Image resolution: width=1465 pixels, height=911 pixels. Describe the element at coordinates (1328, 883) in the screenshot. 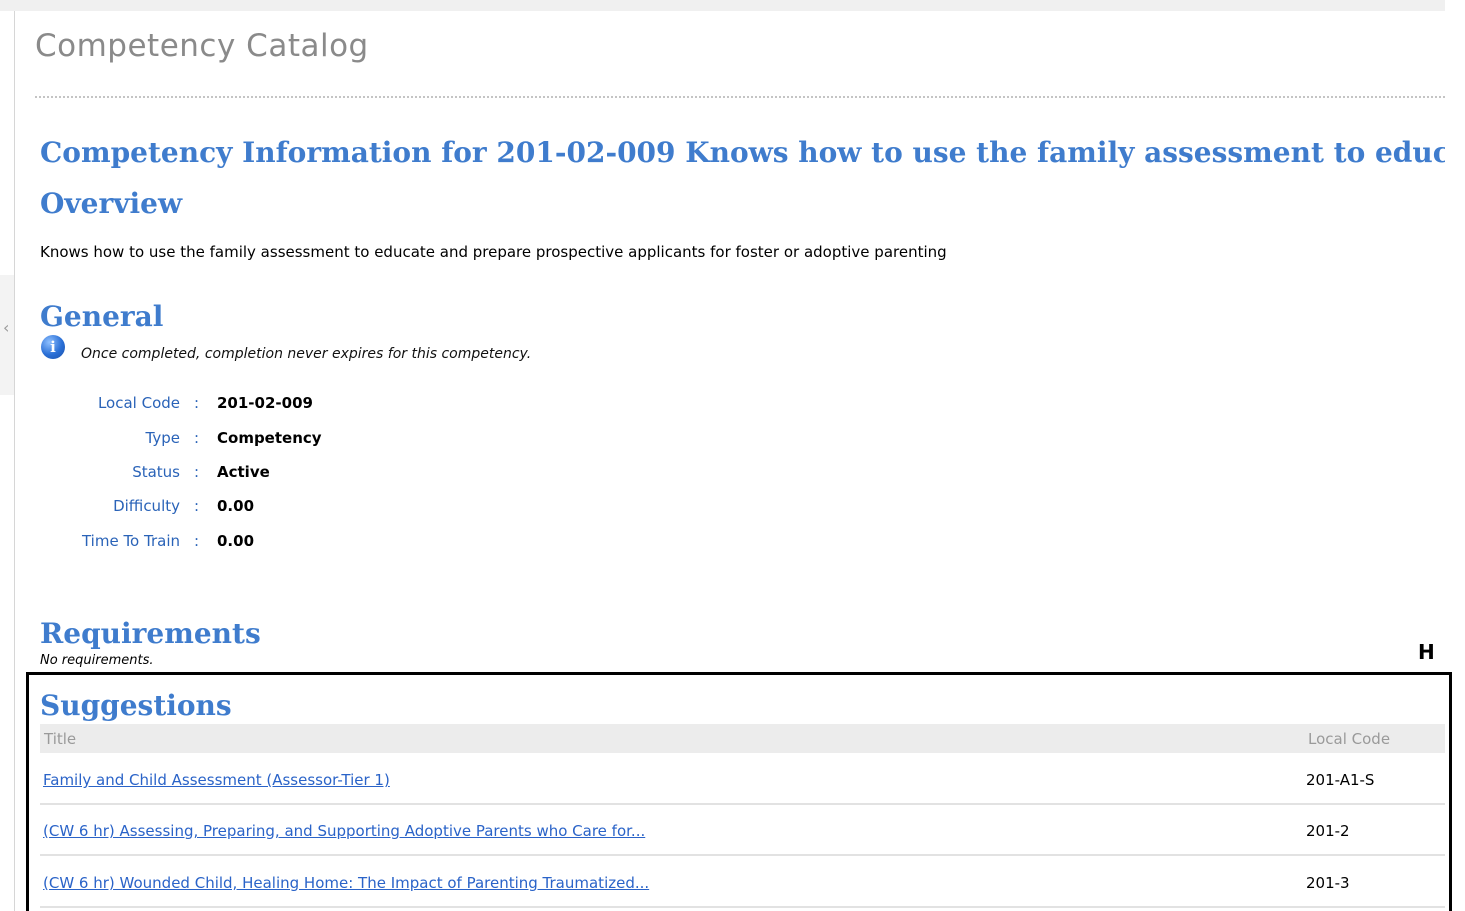

I see `suggestion-local-code: 201-3` at that location.